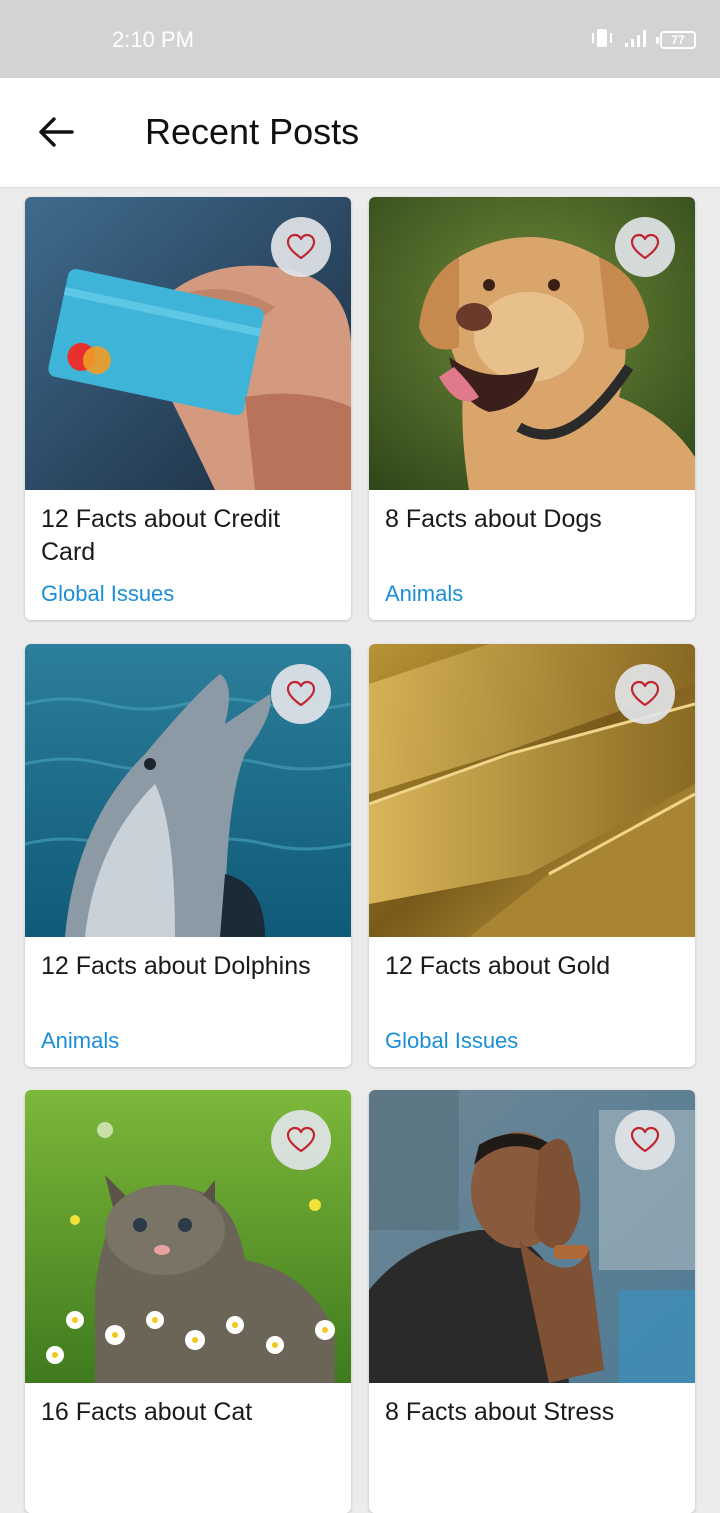 The height and width of the screenshot is (1513, 720). What do you see at coordinates (360, 39) in the screenshot?
I see `status-bar: 2:10 PM 77` at bounding box center [360, 39].